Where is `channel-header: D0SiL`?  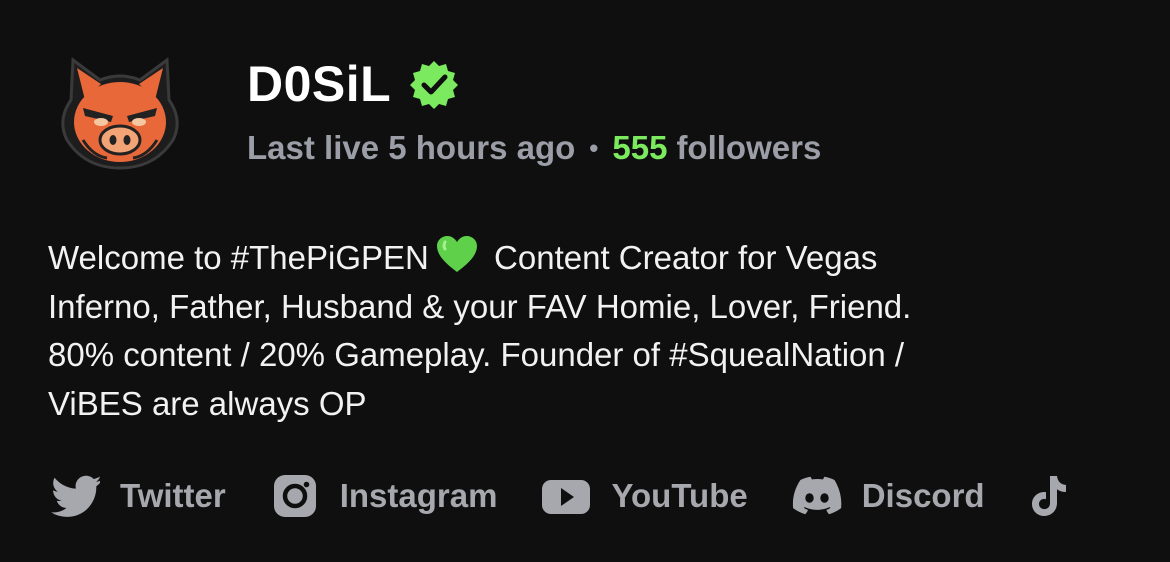
channel-header: D0SiL is located at coordinates (353, 84).